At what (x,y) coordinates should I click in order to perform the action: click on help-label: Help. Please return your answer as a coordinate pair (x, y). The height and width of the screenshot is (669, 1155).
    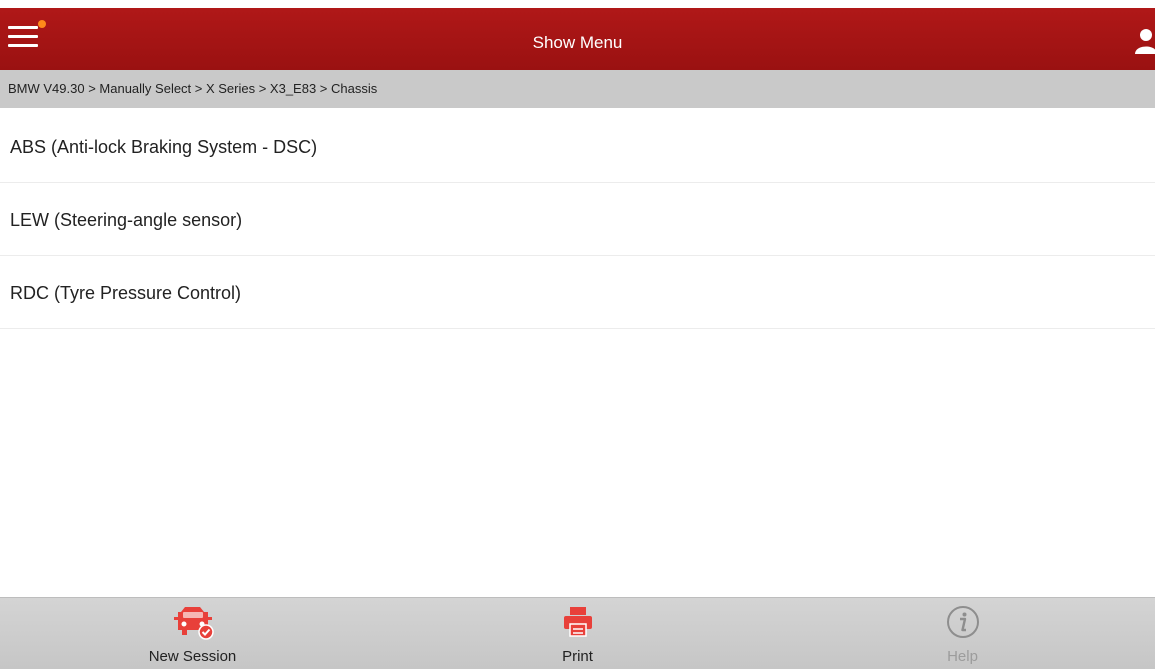
    Looking at the image, I should click on (962, 656).